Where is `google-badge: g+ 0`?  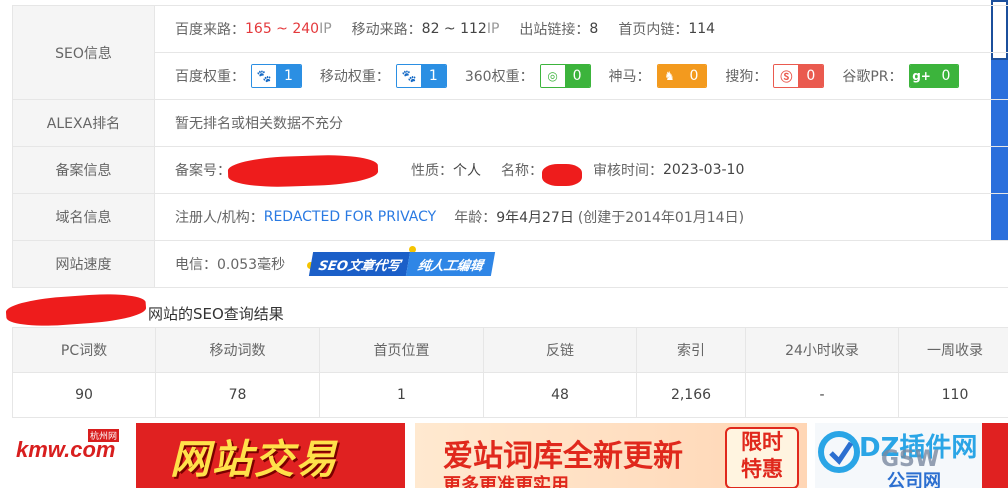 google-badge: g+ 0 is located at coordinates (934, 76).